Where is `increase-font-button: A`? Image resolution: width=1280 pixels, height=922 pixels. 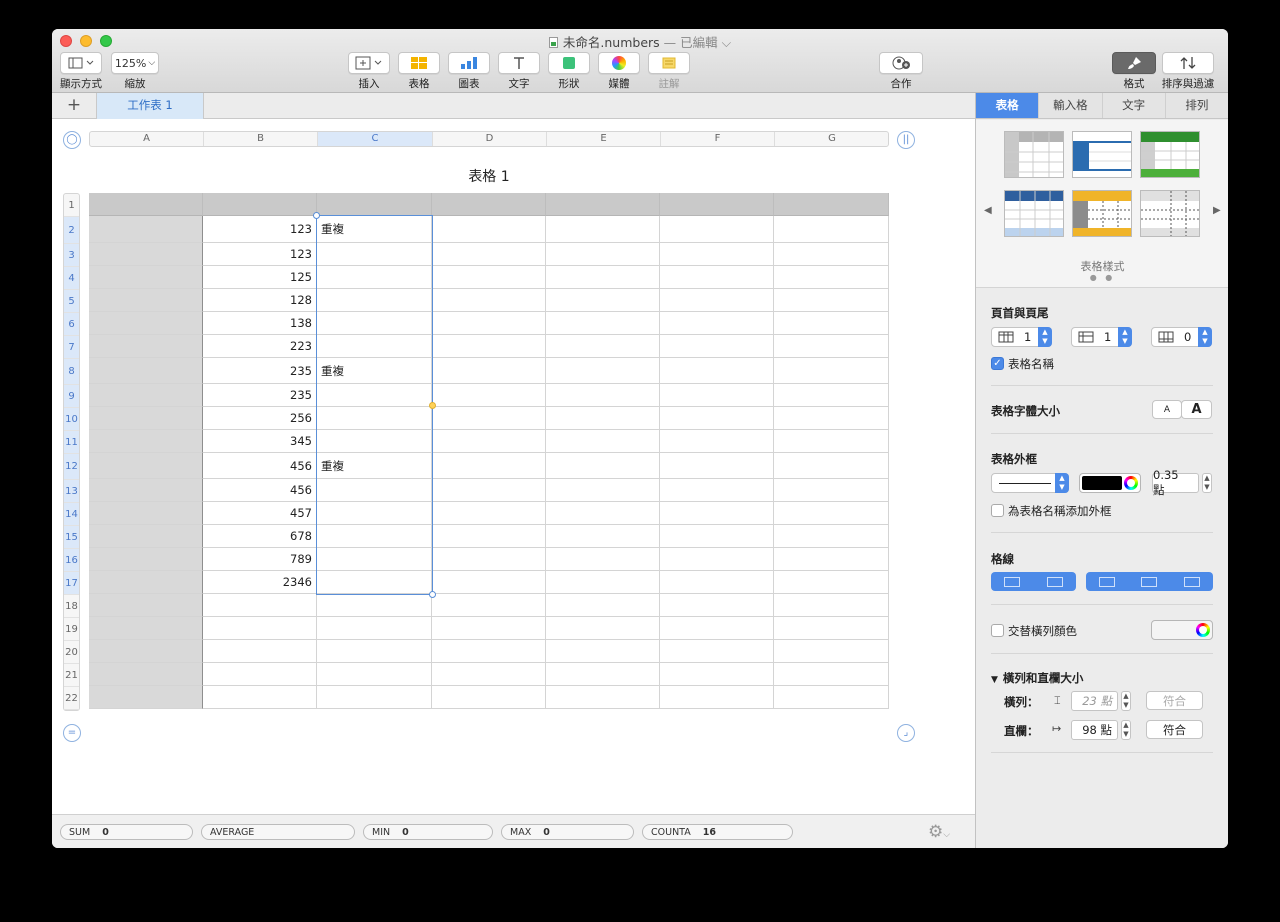
increase-font-button: A is located at coordinates (1196, 409).